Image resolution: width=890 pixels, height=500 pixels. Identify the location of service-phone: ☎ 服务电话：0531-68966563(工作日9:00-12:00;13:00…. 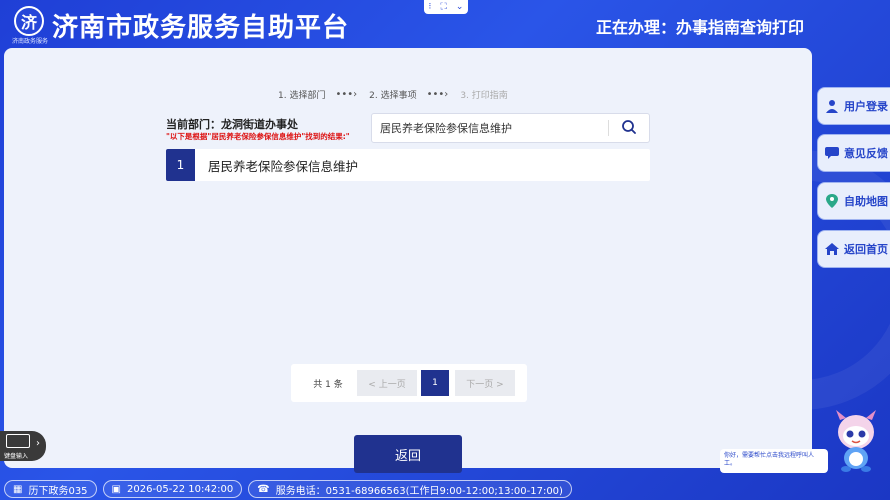
(410, 489).